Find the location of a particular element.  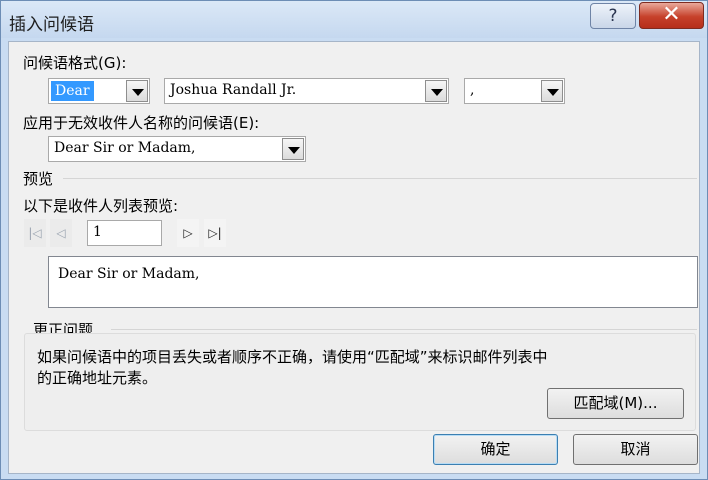

previous-record-icon: ◁ is located at coordinates (61, 233).